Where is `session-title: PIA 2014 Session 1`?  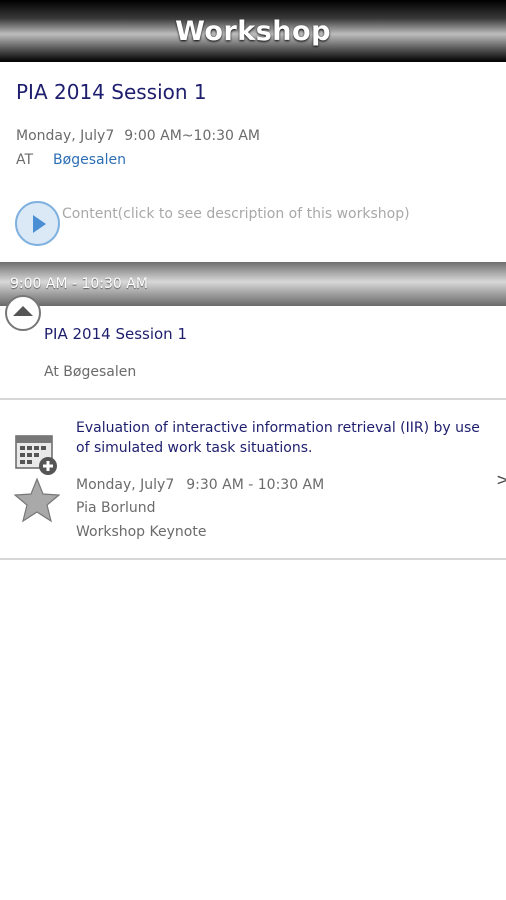
session-title: PIA 2014 Session 1 is located at coordinates (111, 92).